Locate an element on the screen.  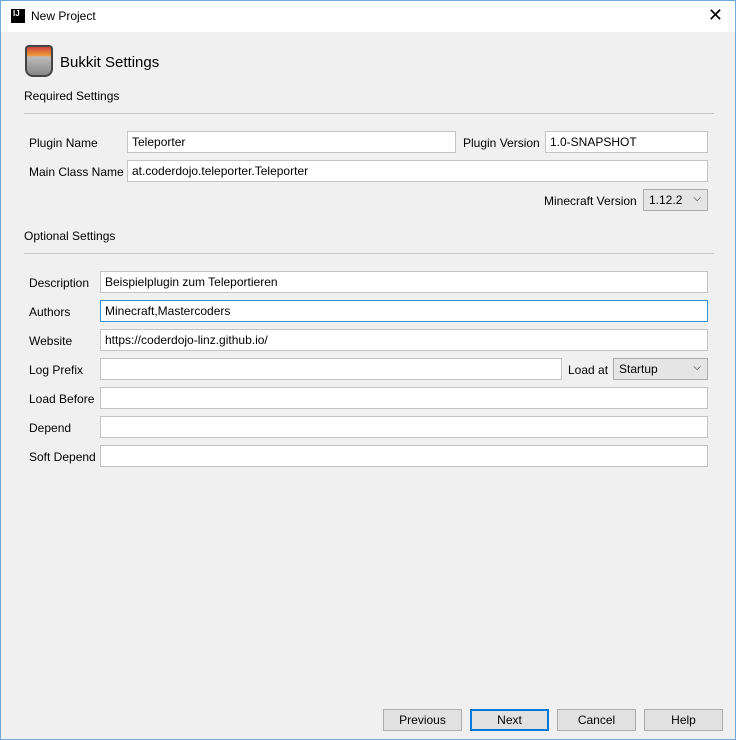
intellij-icon: IJ is located at coordinates (18, 16).